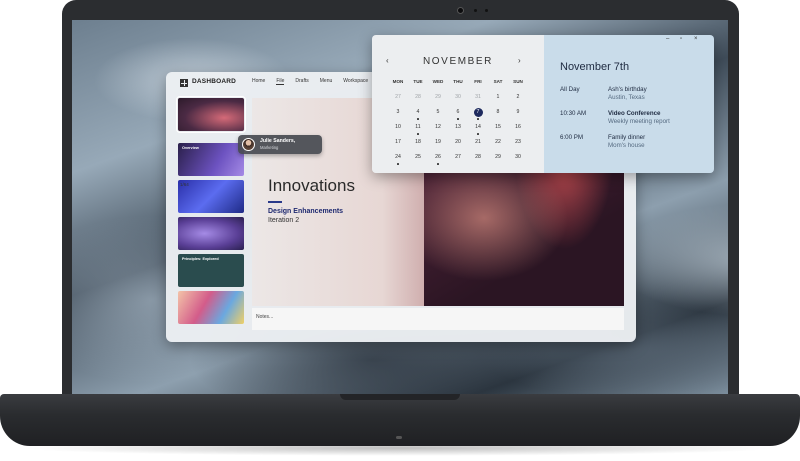  Describe the element at coordinates (326, 81) in the screenshot. I see `nav-item-menu: Menu` at that location.